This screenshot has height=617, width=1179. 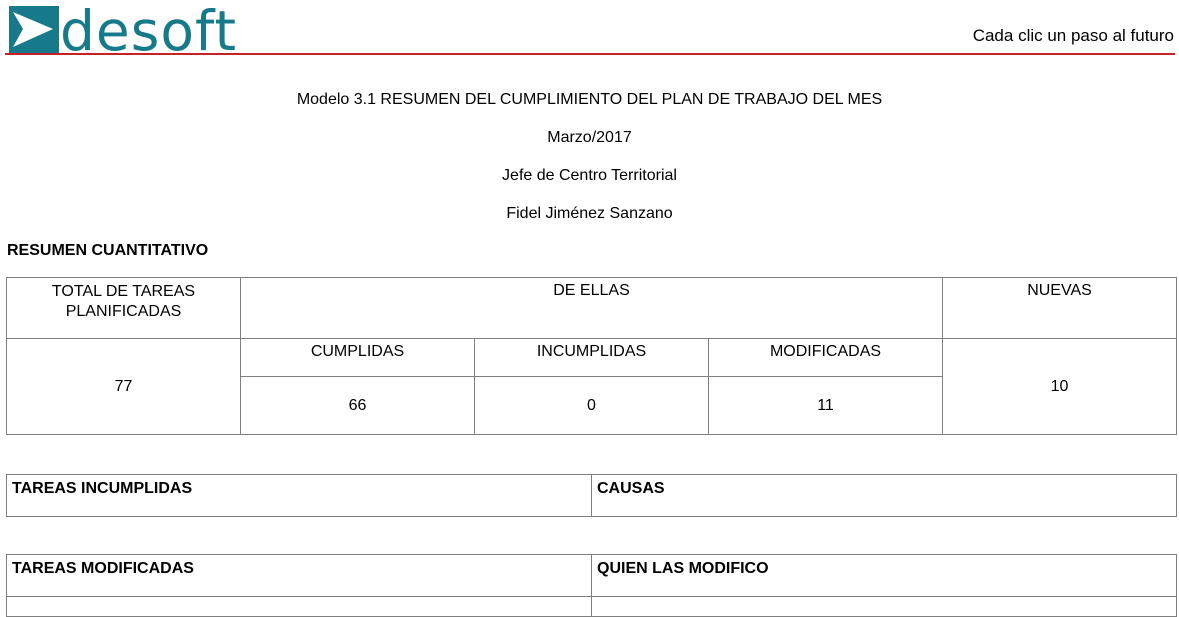 I want to click on logo-text: desoft, so click(x=149, y=31).